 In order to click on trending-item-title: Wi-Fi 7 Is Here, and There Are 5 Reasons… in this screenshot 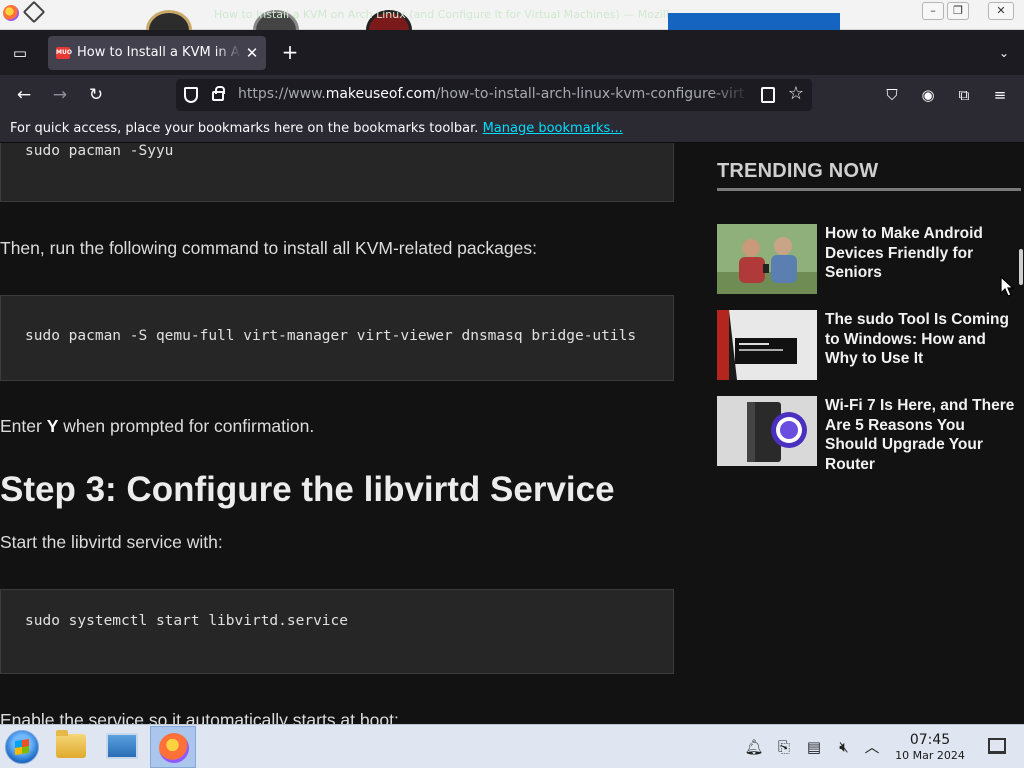, I will do `click(923, 435)`.